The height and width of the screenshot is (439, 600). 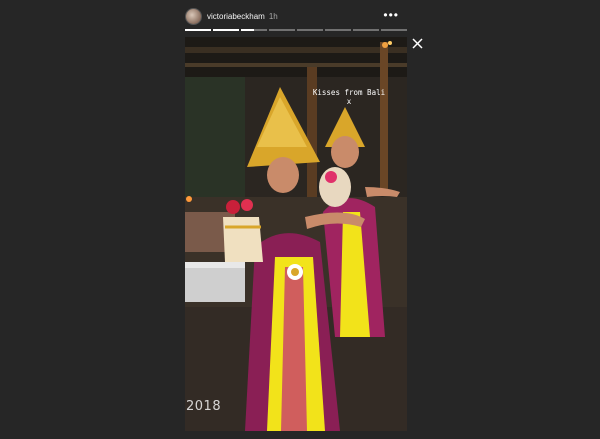 What do you see at coordinates (349, 92) in the screenshot?
I see `caption-line1: Kisses from Bali` at bounding box center [349, 92].